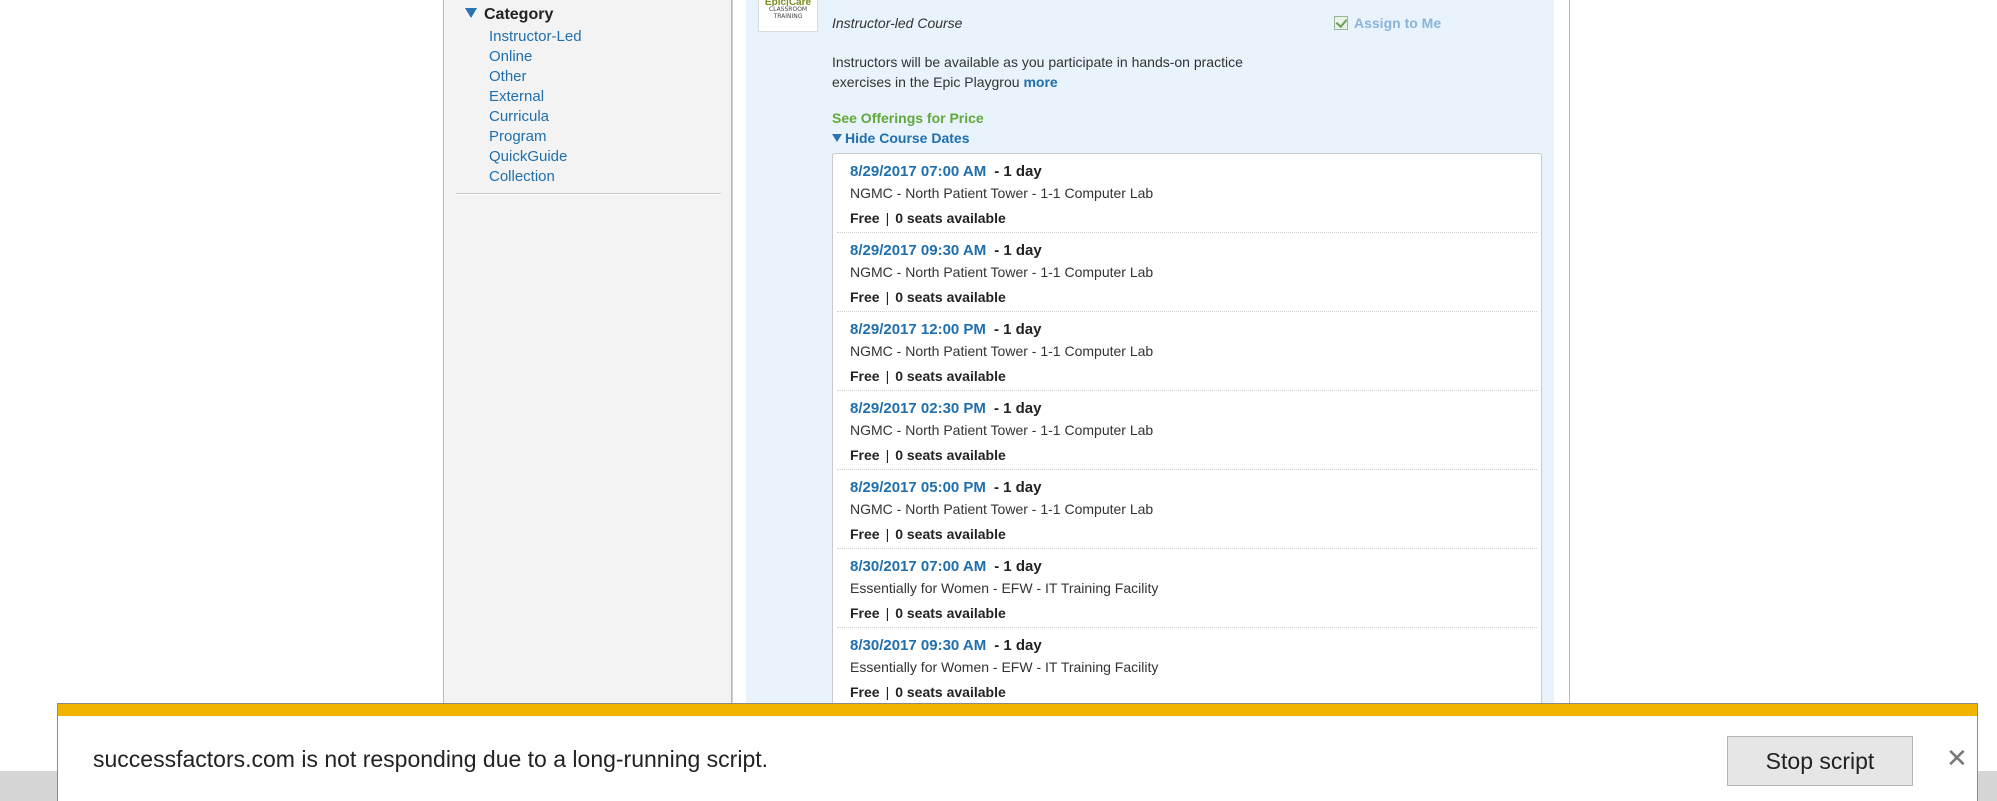 This screenshot has height=801, width=1997. Describe the element at coordinates (516, 96) in the screenshot. I see `category-link-external: External` at that location.